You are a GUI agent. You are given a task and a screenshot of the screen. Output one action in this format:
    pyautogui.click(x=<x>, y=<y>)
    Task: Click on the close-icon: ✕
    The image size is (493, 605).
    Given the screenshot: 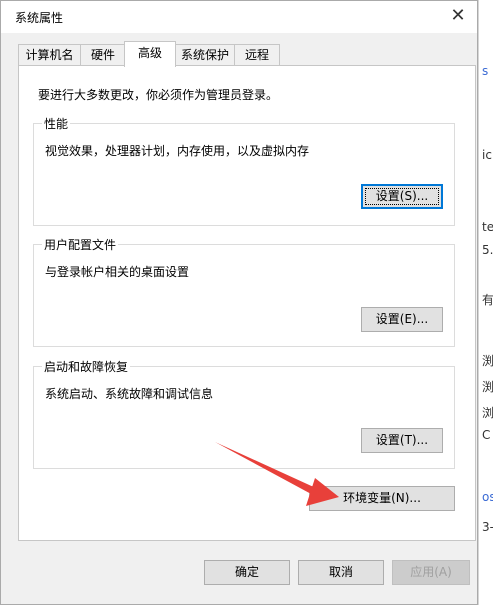 What is the action you would take?
    pyautogui.click(x=458, y=15)
    